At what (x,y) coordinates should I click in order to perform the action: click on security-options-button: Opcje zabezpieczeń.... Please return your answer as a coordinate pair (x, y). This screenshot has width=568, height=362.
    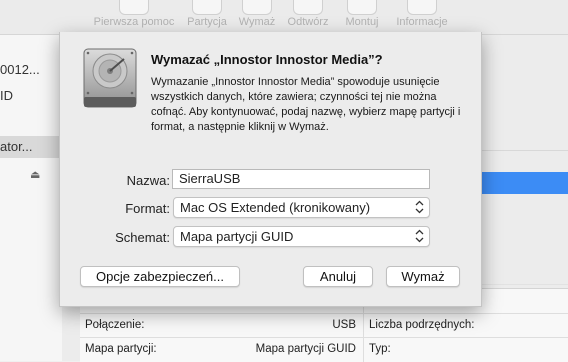
    Looking at the image, I should click on (160, 276).